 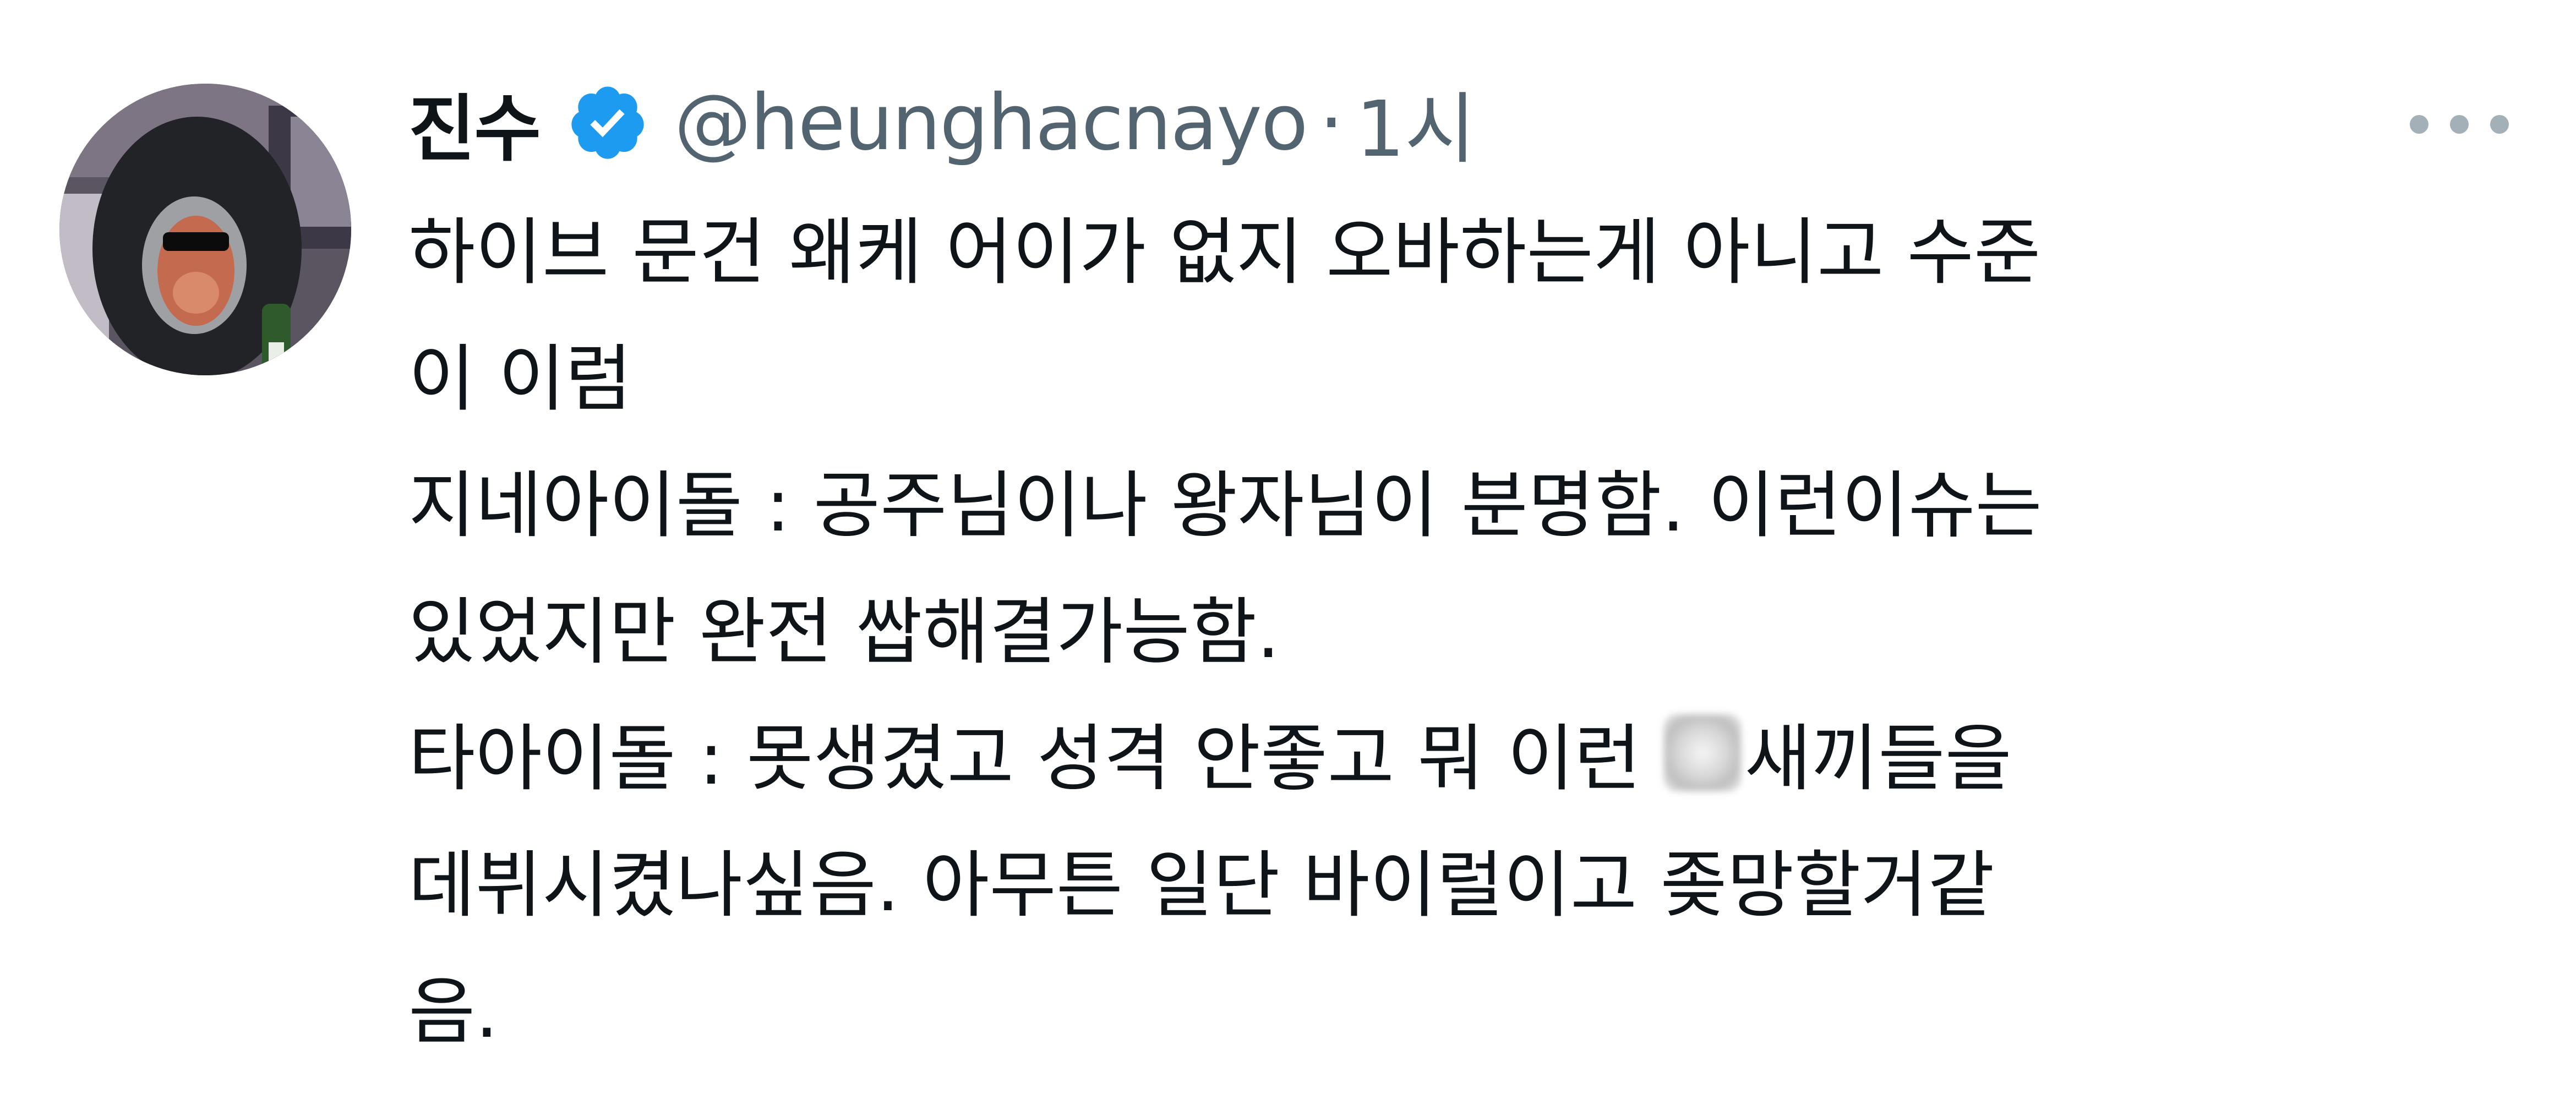 What do you see at coordinates (1703, 752) in the screenshot?
I see `censor-blur` at bounding box center [1703, 752].